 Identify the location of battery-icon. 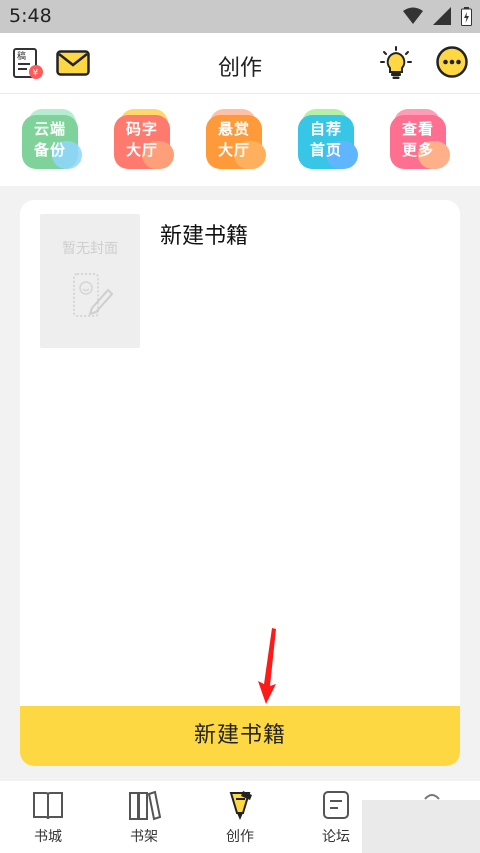
(466, 16).